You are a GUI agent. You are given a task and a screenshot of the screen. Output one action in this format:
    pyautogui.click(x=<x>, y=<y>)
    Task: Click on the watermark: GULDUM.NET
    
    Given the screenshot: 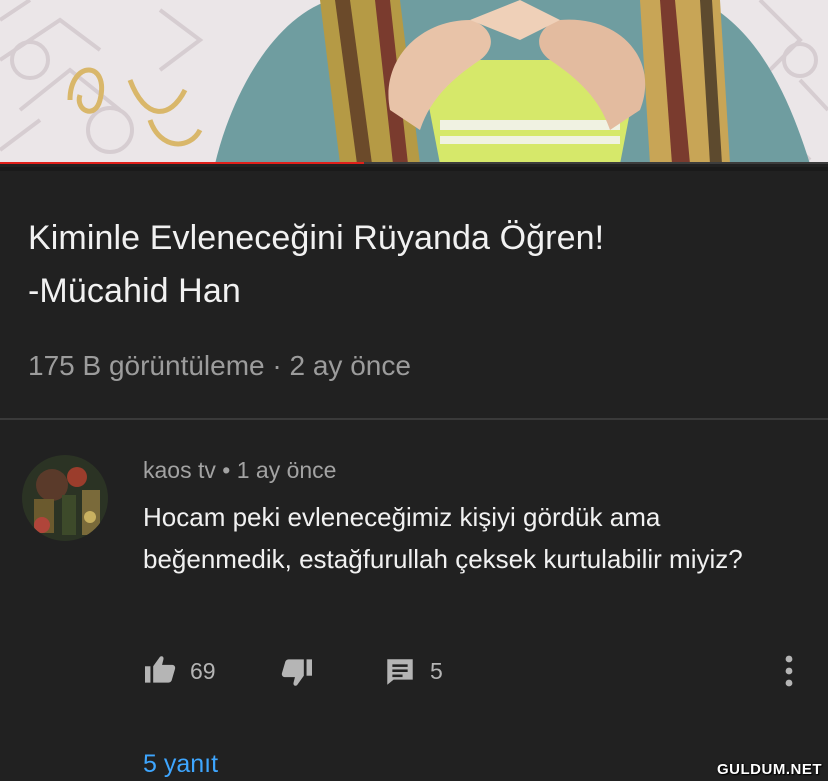 What is the action you would take?
    pyautogui.click(x=769, y=769)
    